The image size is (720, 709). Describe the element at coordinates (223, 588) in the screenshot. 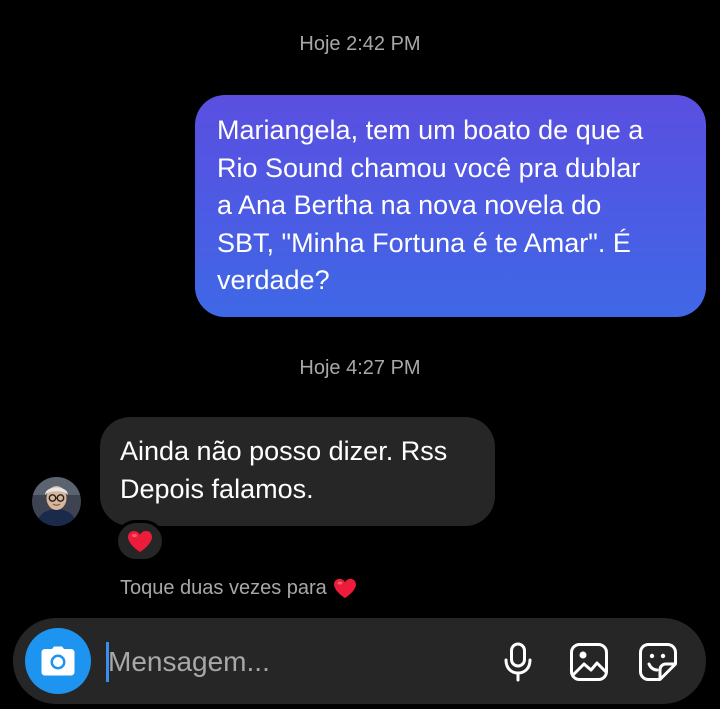

I see `hint-text: Toque duas vezes para` at that location.